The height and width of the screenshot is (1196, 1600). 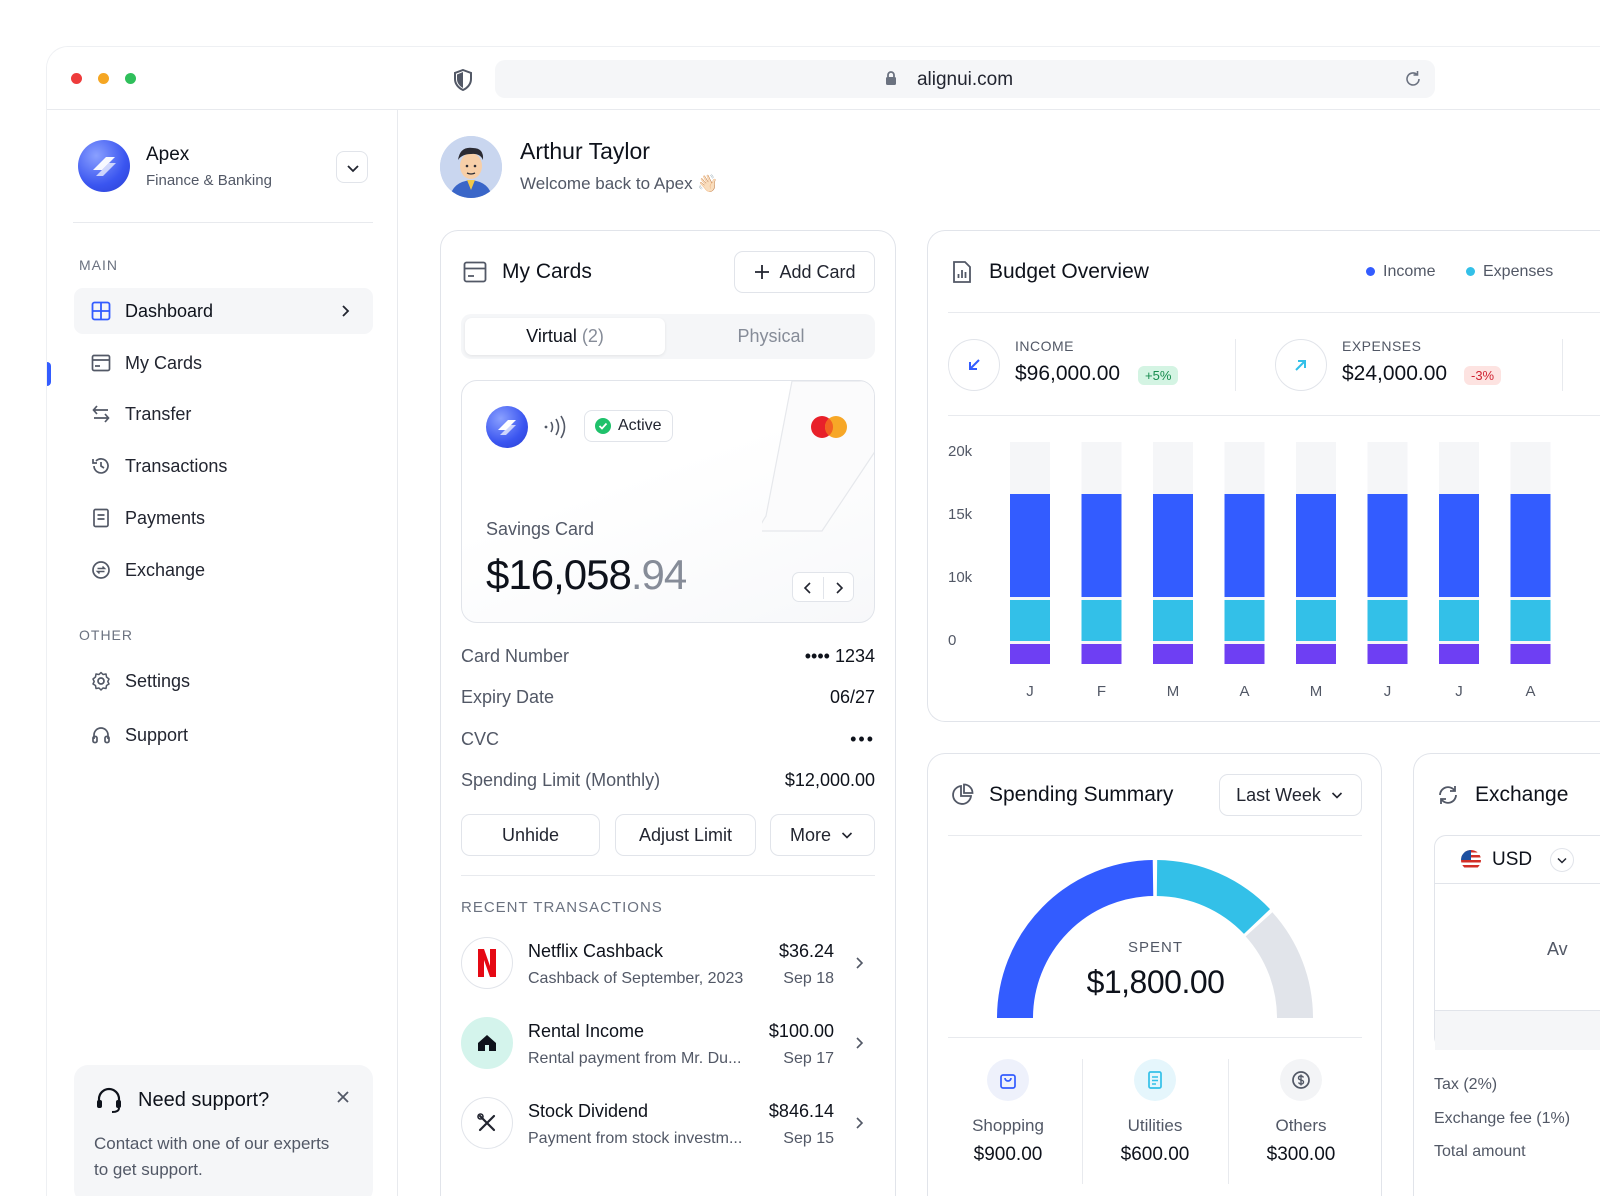 What do you see at coordinates (1081, 794) in the screenshot?
I see `panel-title: Spending Summary` at bounding box center [1081, 794].